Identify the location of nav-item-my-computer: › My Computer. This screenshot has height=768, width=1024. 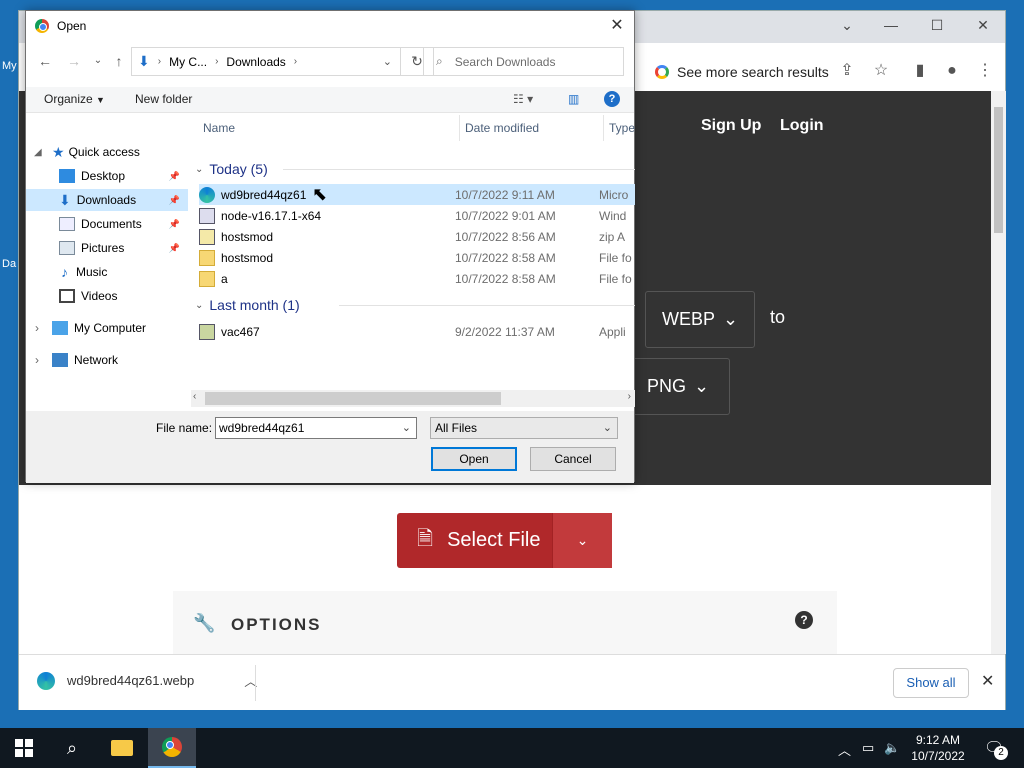
(107, 328).